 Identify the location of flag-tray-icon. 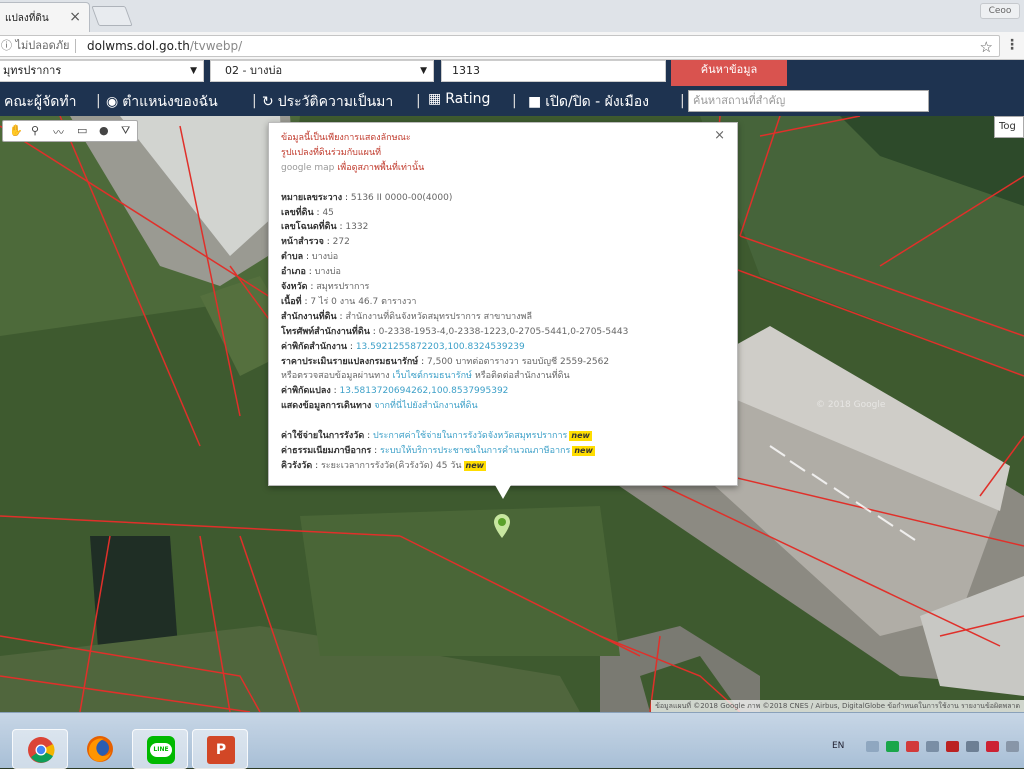
(952, 746).